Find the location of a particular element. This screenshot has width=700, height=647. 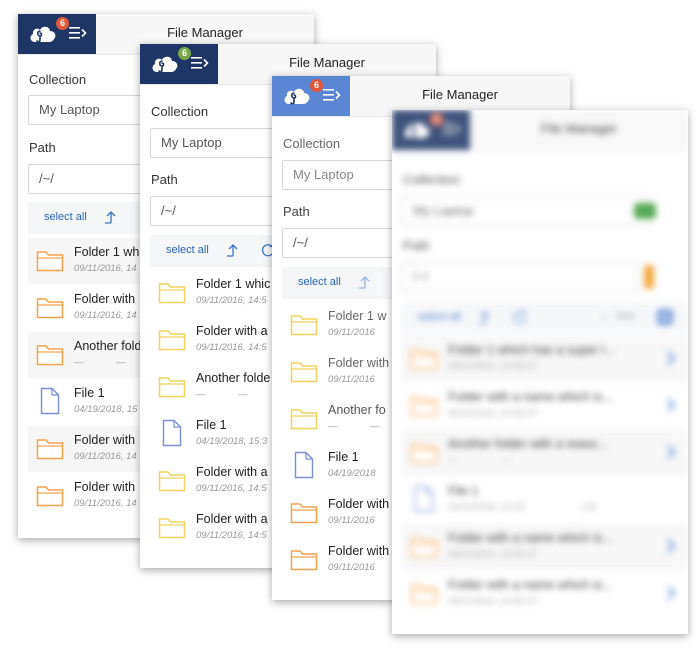

path-field: /~/ is located at coordinates (520, 277).